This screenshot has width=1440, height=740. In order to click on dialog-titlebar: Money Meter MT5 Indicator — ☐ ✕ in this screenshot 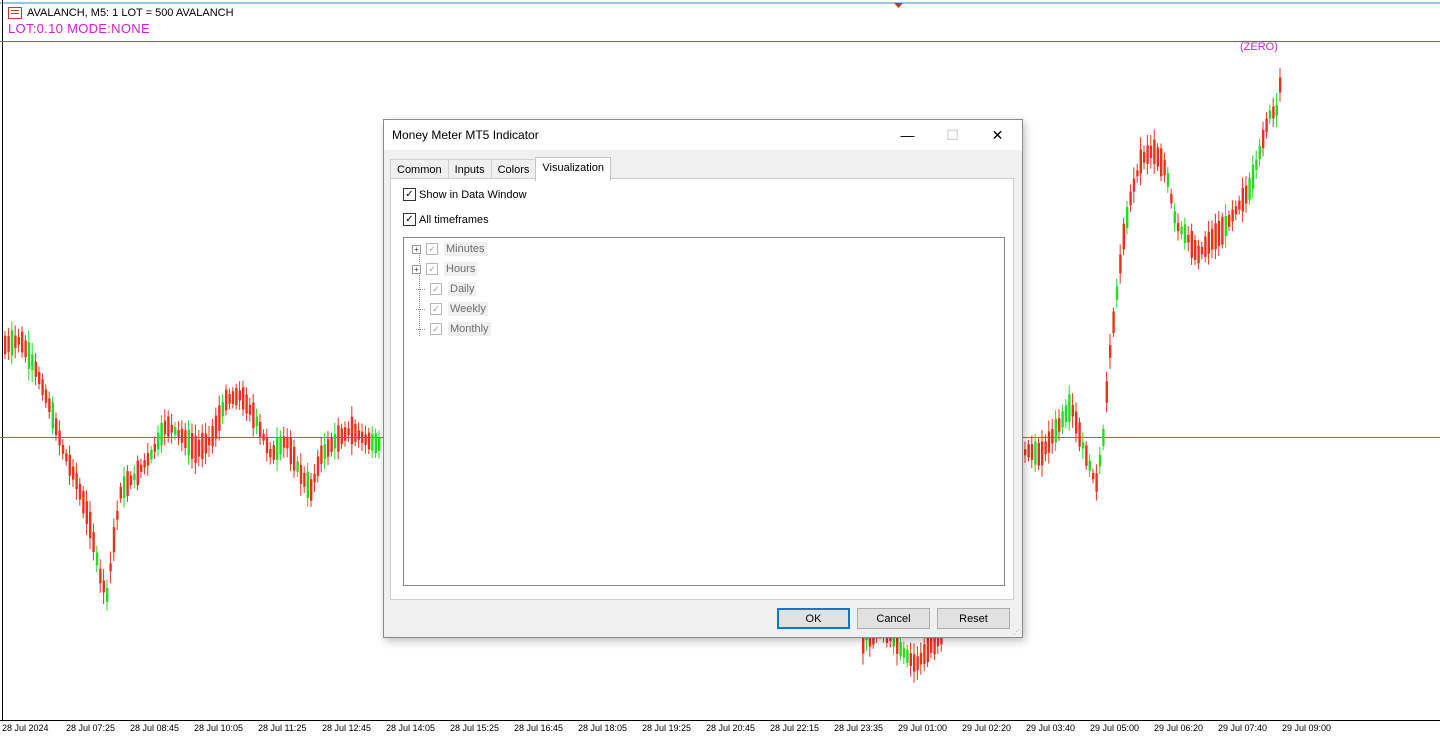, I will do `click(703, 135)`.